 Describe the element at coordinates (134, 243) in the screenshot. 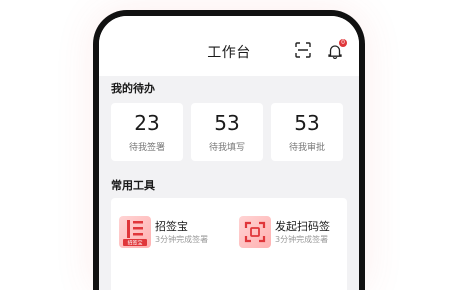

I see `app-icon-text: 招签宝` at that location.